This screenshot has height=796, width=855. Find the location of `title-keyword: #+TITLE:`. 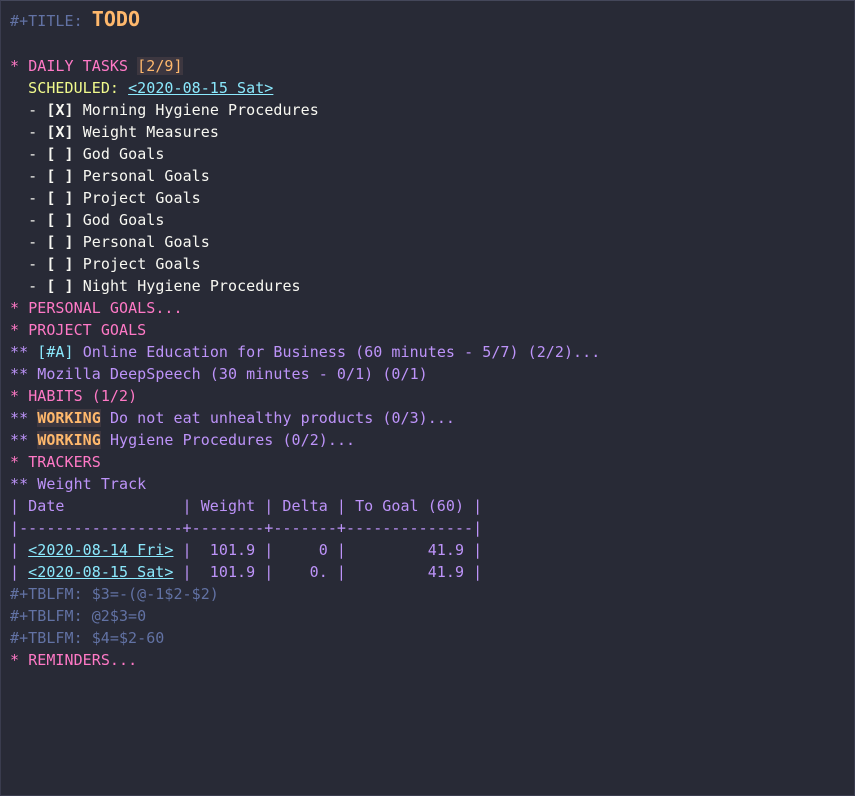

title-keyword: #+TITLE: is located at coordinates (46, 21).